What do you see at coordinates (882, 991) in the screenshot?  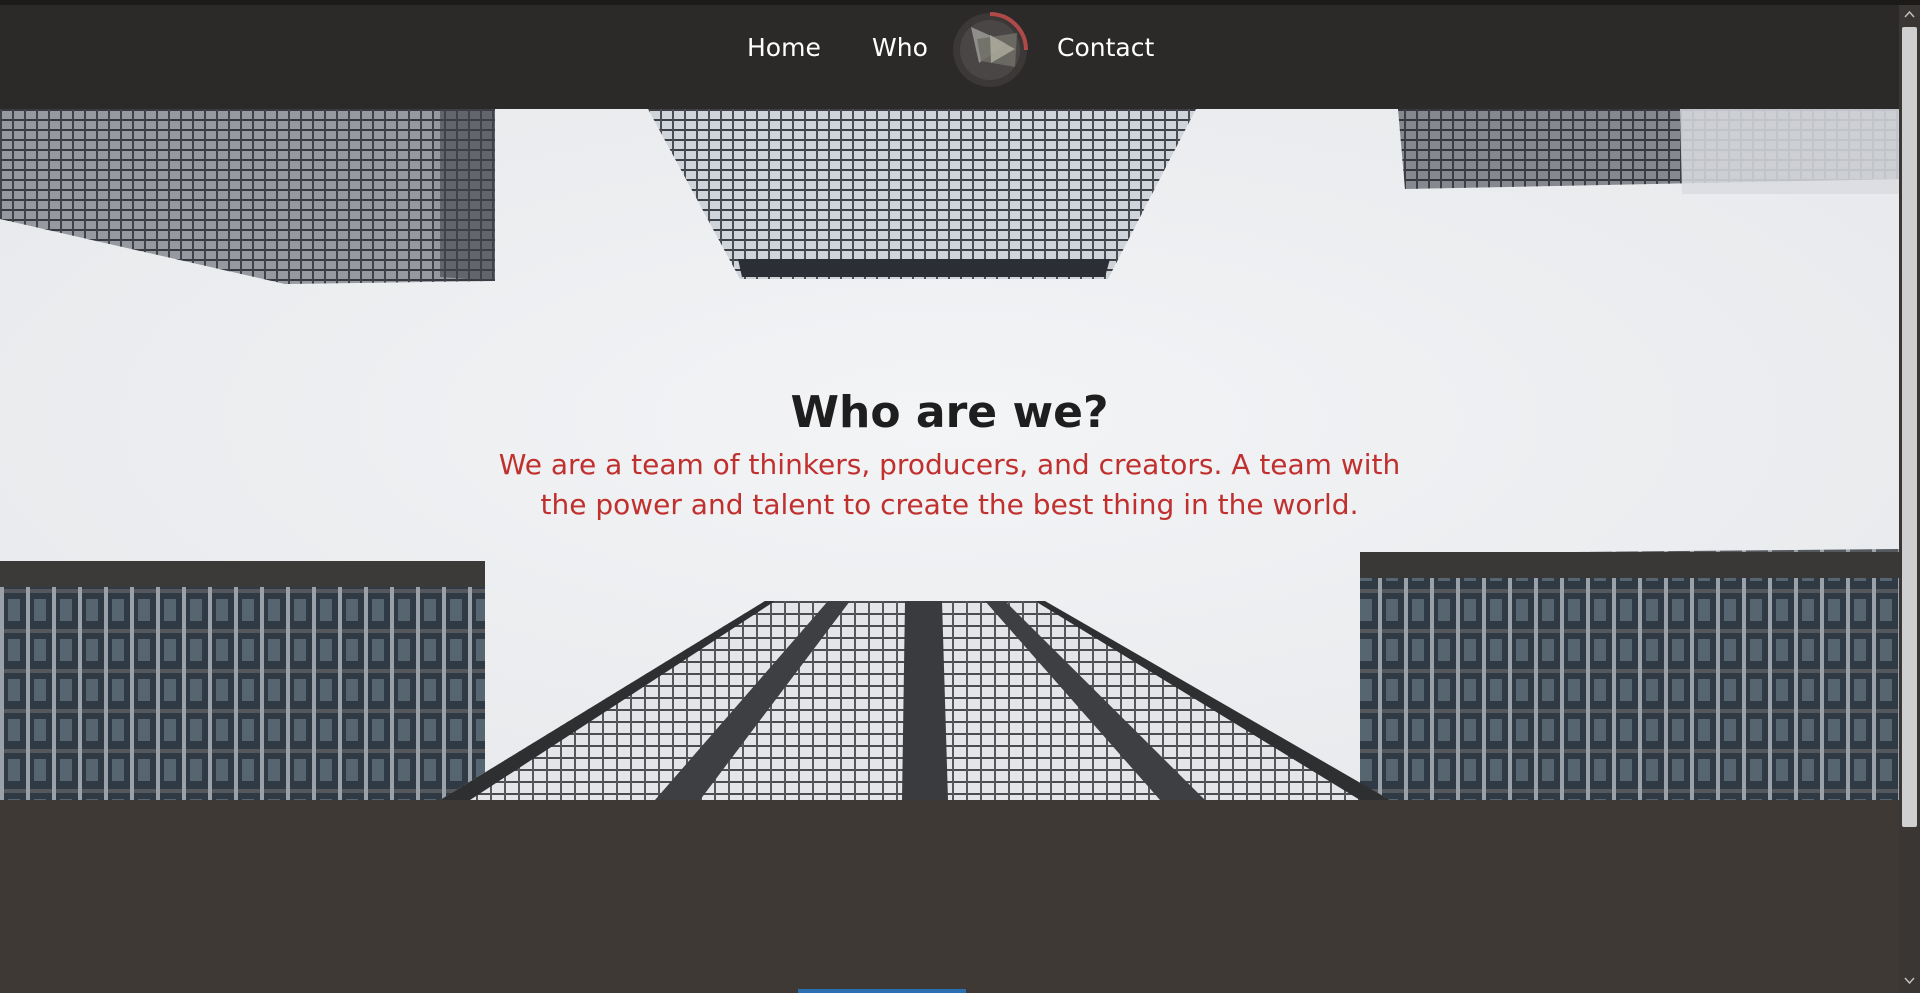 I see `progress-indicator` at bounding box center [882, 991].